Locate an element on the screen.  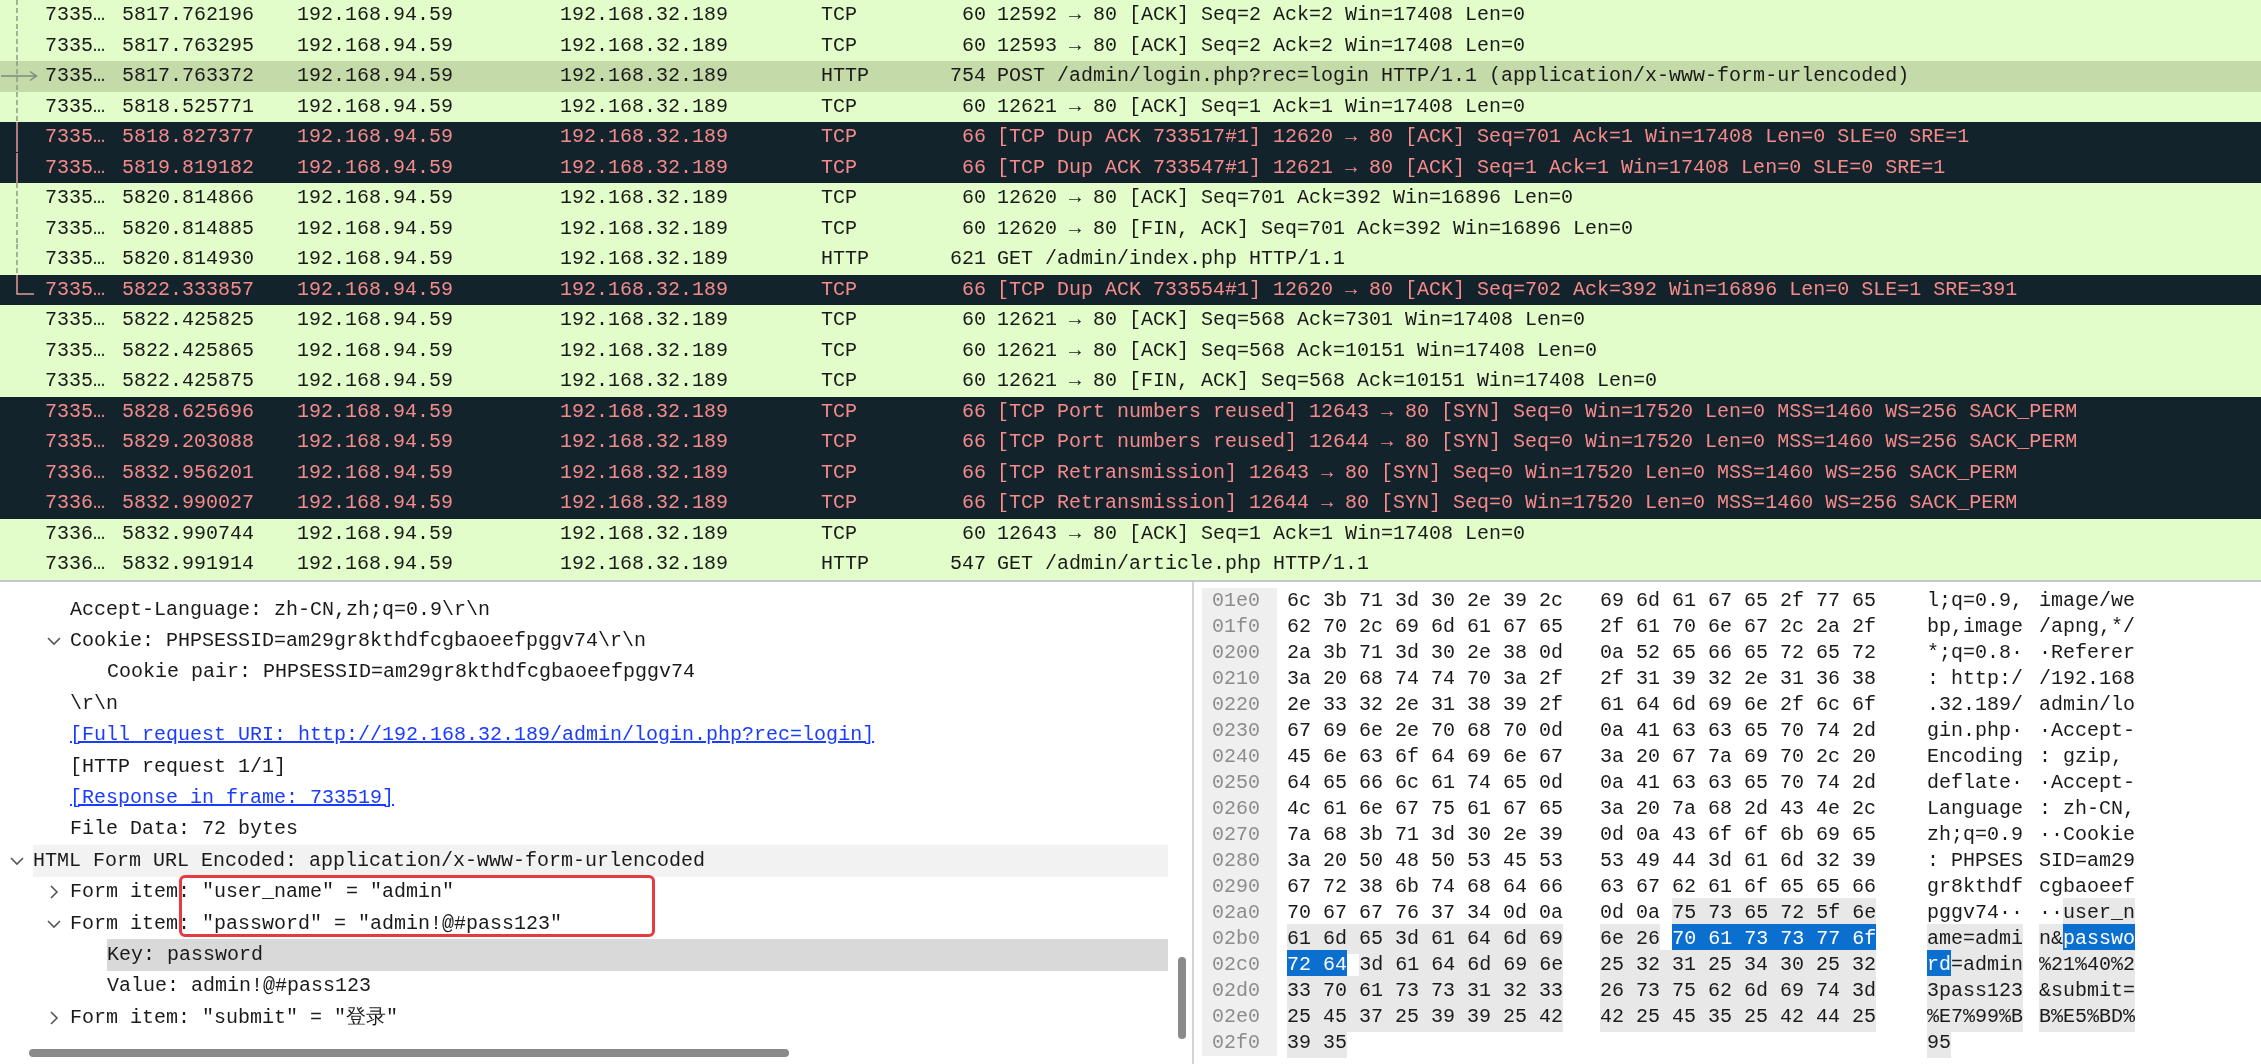
packet-row: 7335… 5822.425865 192.168.94.59 192.168.32.189 TCP 60 12621 → 80 [ACK] Seq=568 Ack=10151 Win=17408 Len=0 is located at coordinates (1130, 350).